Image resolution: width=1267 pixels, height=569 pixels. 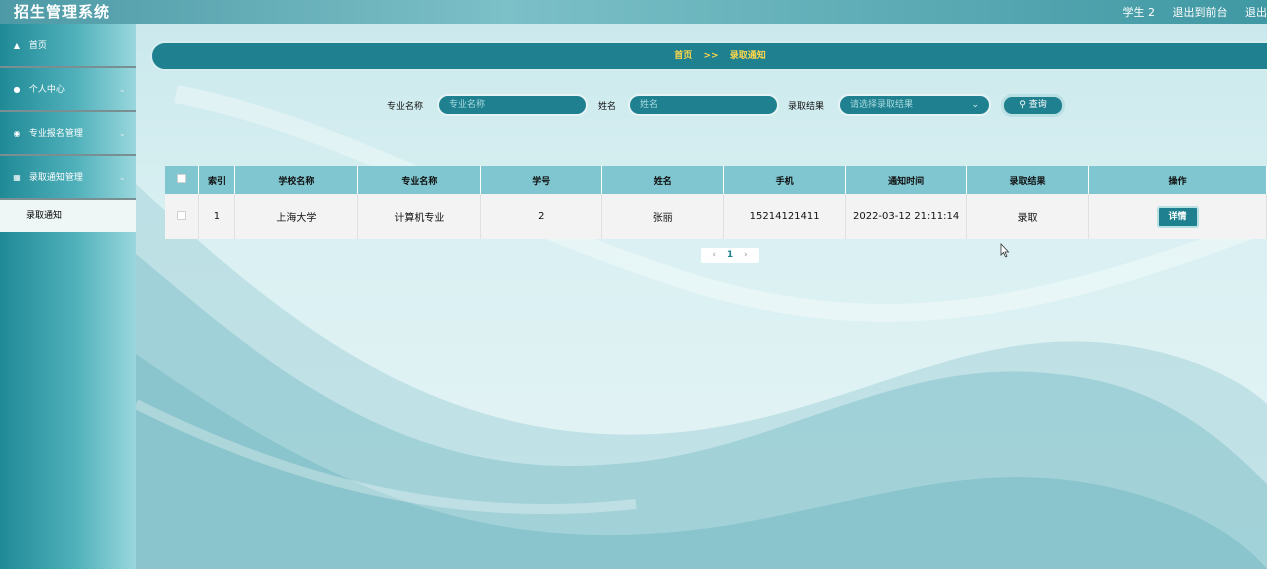 I want to click on app-title: 招生管理系统, so click(x=62, y=12).